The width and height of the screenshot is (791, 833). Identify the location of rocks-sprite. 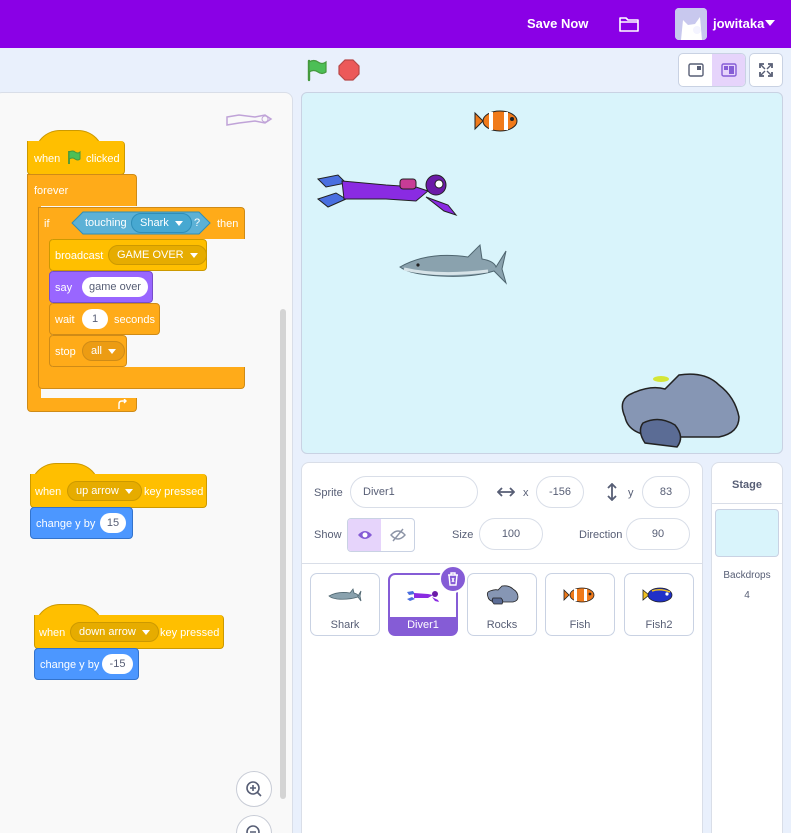
(678, 410).